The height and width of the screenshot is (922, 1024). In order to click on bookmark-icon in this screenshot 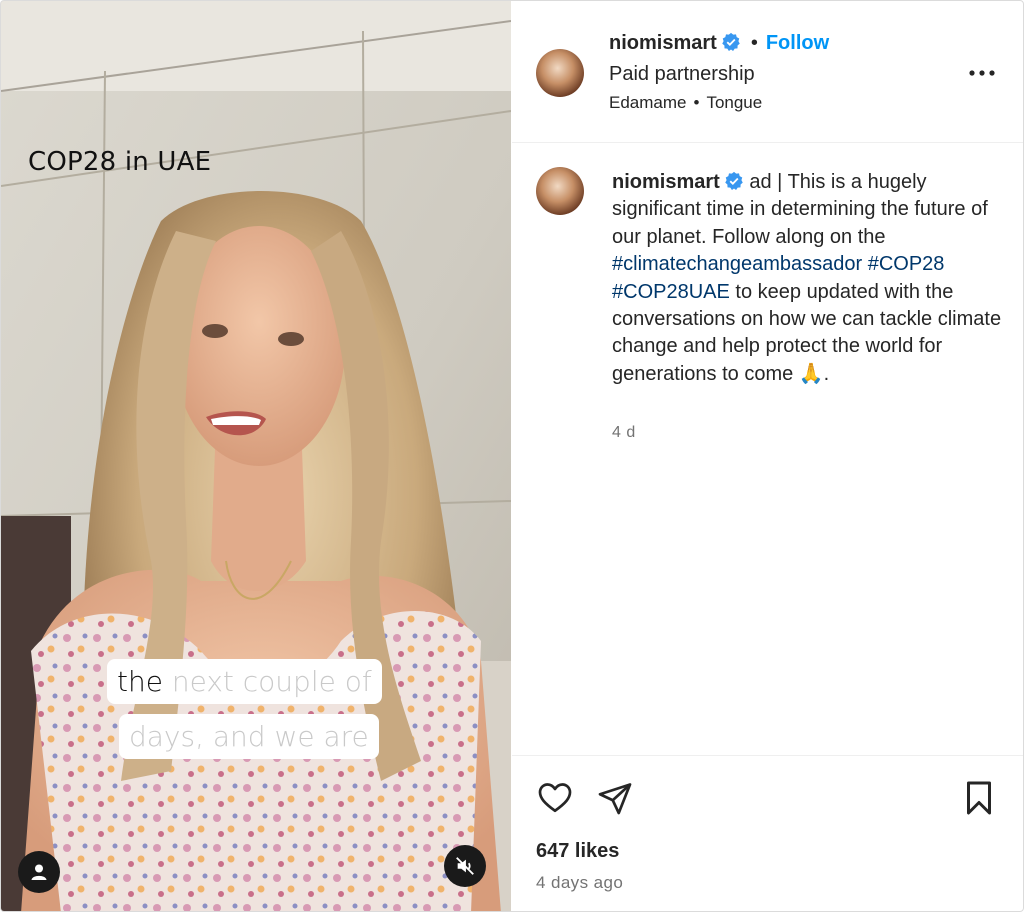, I will do `click(979, 798)`.